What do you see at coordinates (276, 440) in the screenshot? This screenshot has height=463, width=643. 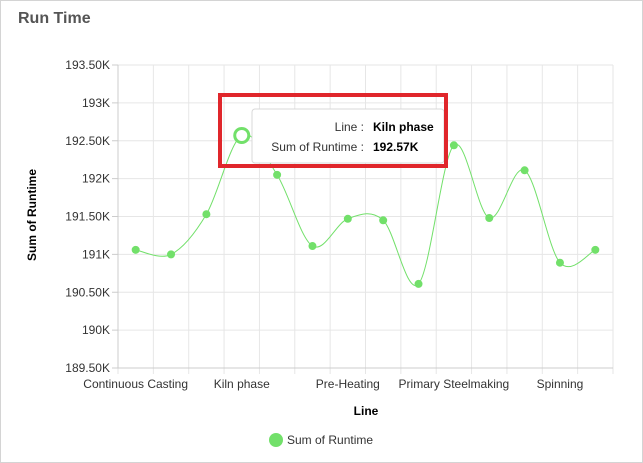 I see `legend-swatch` at bounding box center [276, 440].